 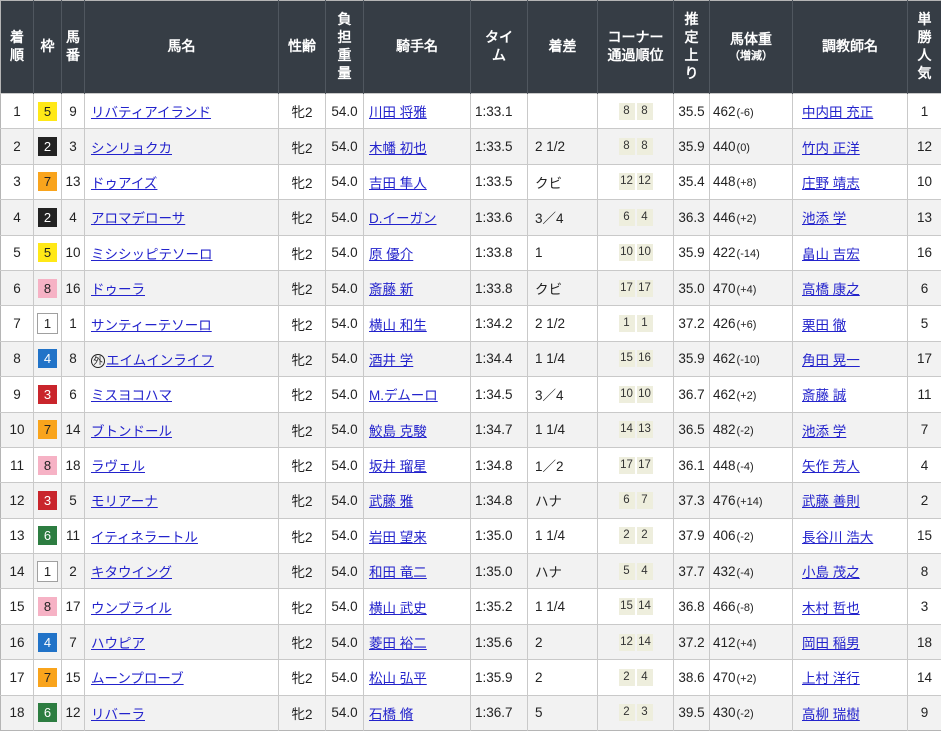 I want to click on trainer-link: 矢作 芳人, so click(x=831, y=466).